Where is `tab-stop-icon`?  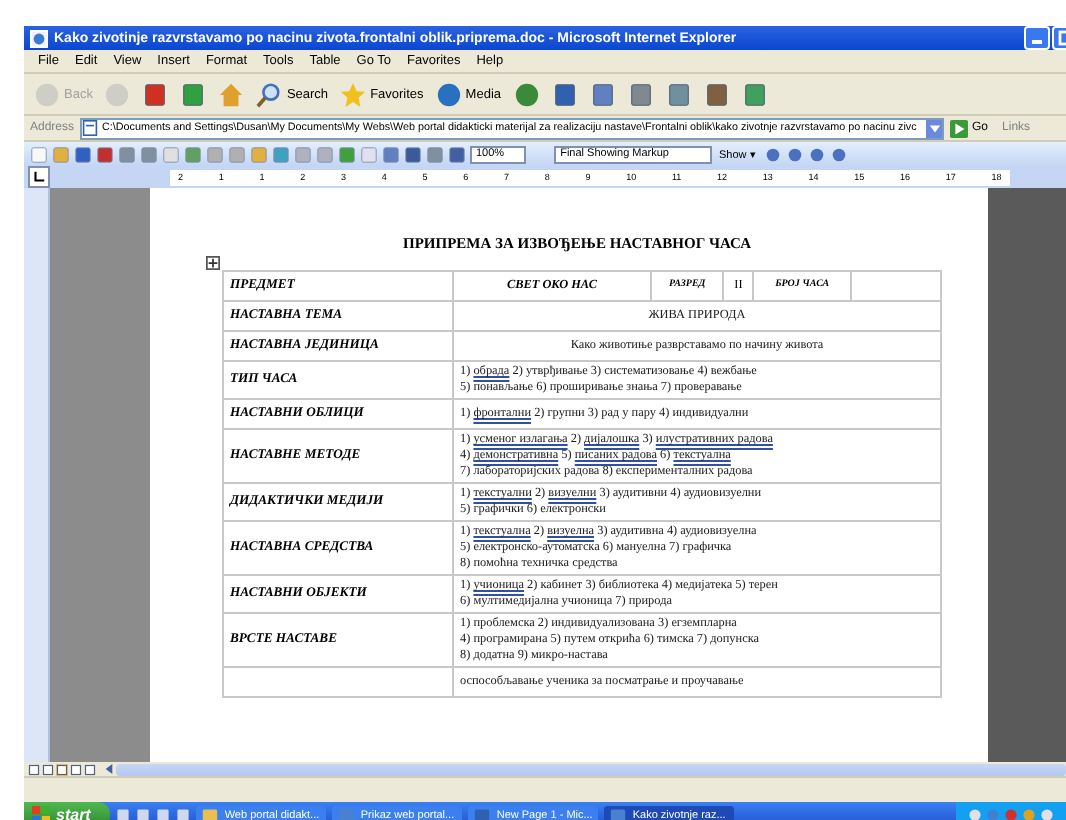 tab-stop-icon is located at coordinates (39, 177).